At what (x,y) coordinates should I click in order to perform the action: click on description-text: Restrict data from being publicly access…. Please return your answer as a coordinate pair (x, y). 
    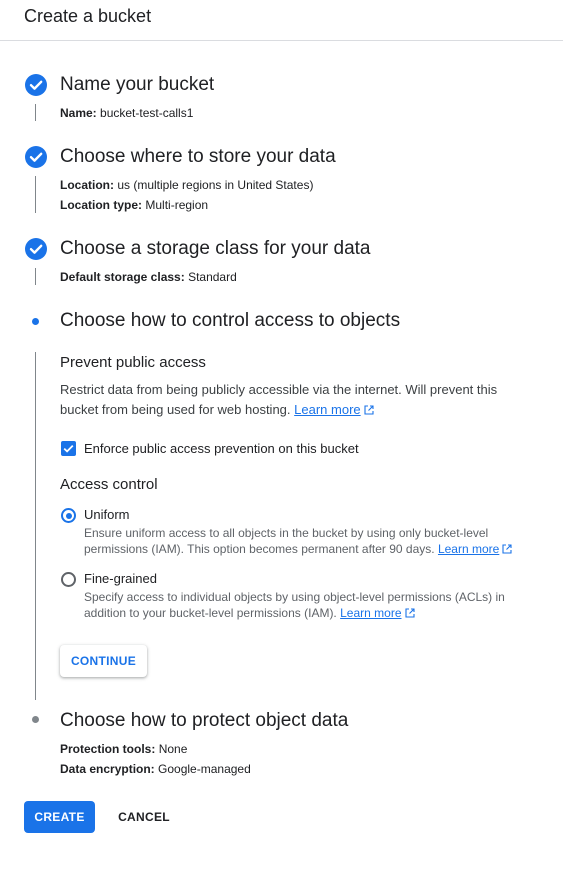
    Looking at the image, I should click on (279, 399).